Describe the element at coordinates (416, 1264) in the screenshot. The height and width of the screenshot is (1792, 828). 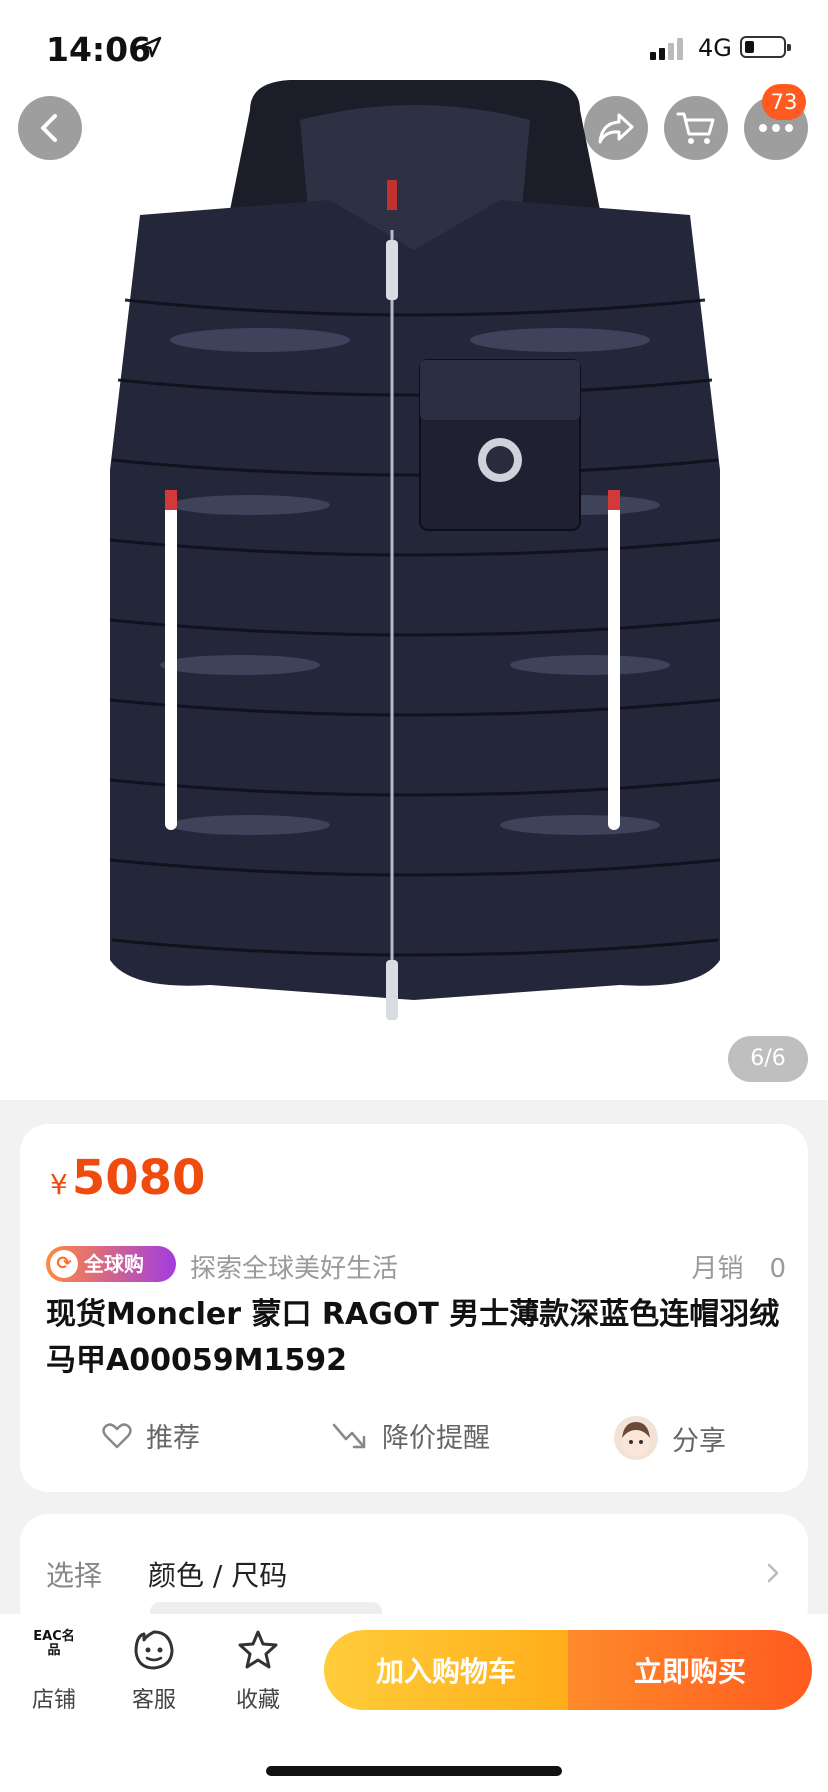
I see `tag-row: ⟳ 全球购 探索全球美好生活 月销 0` at that location.